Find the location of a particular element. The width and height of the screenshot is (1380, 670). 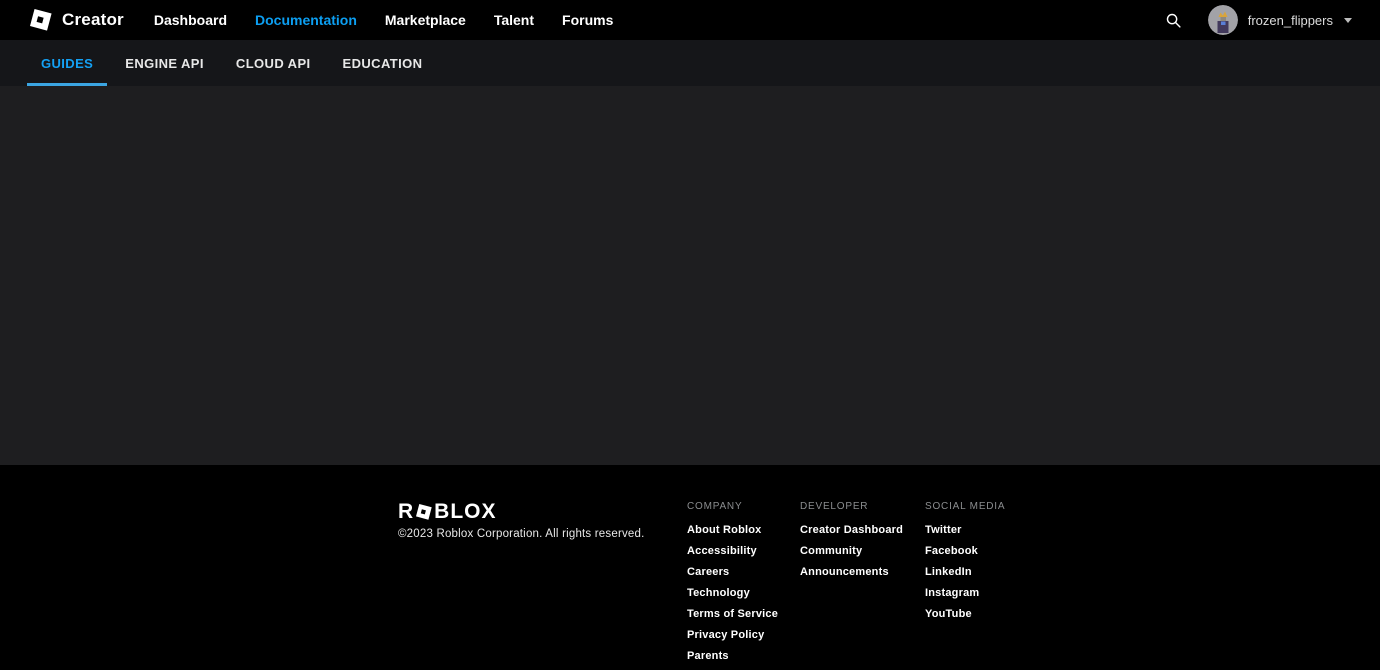

footer-link-announcements: Announcements is located at coordinates (862, 572).